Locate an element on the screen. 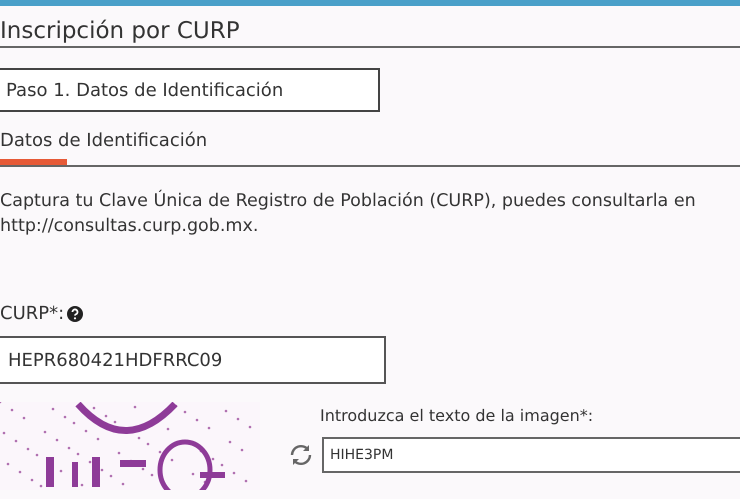  step-indicator: Paso 1. Datos de Identificación is located at coordinates (190, 90).